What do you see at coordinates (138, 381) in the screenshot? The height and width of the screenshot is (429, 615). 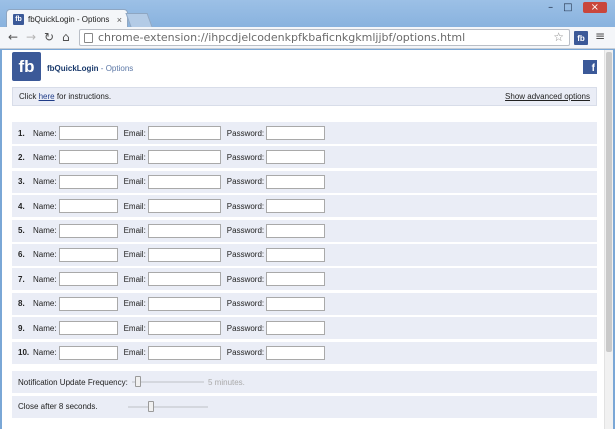 I see `notification-slider-handle` at bounding box center [138, 381].